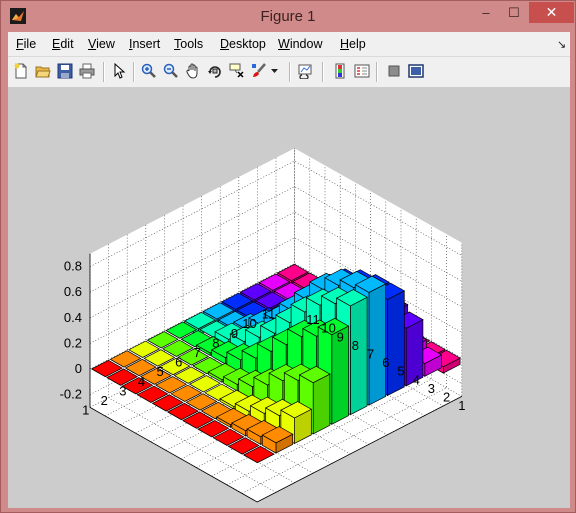 The image size is (576, 513). Describe the element at coordinates (237, 71) in the screenshot. I see `data-cursor-icon` at that location.